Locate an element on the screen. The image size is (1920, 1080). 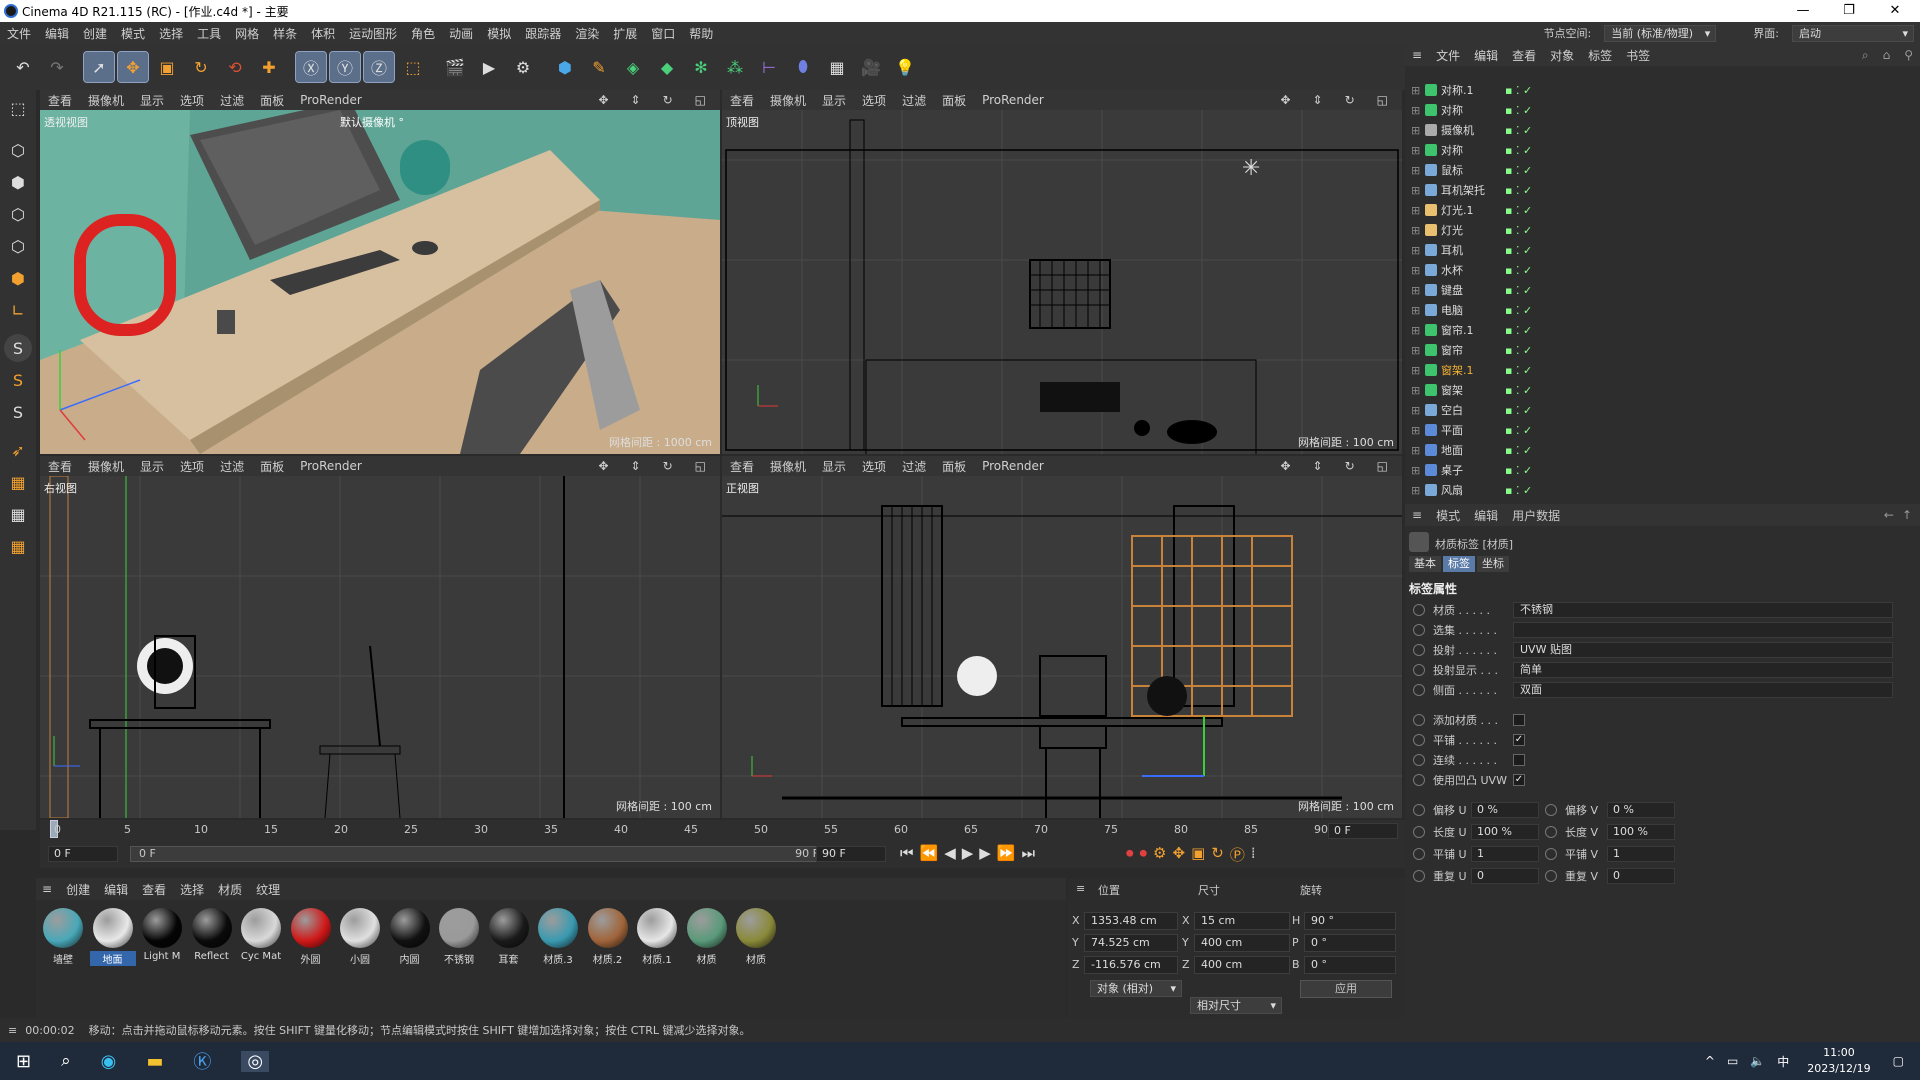
side-dropdown: 双面 is located at coordinates (1703, 690).